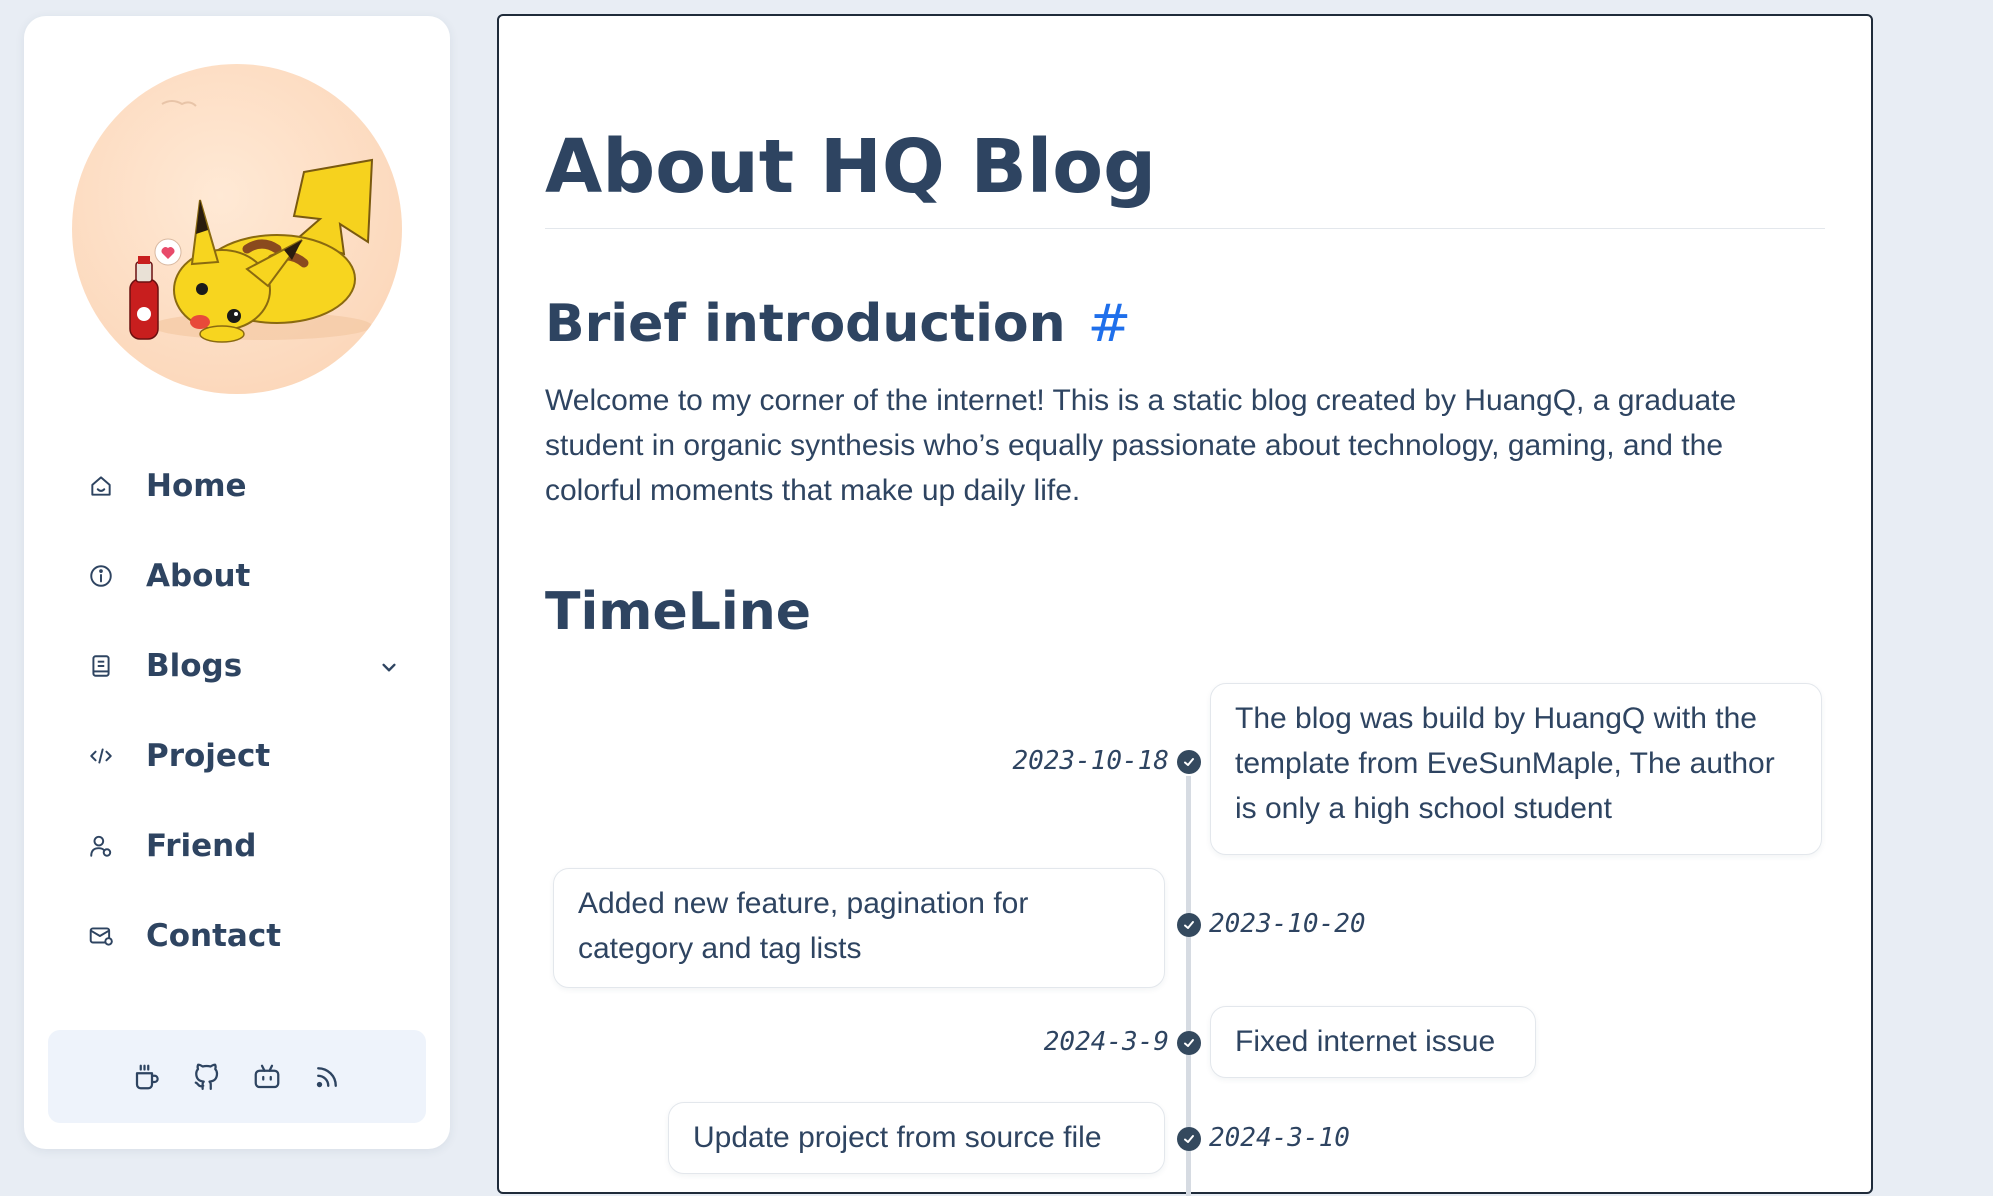 This screenshot has width=1993, height=1196. I want to click on timeline-card: Update project from source file, so click(916, 1138).